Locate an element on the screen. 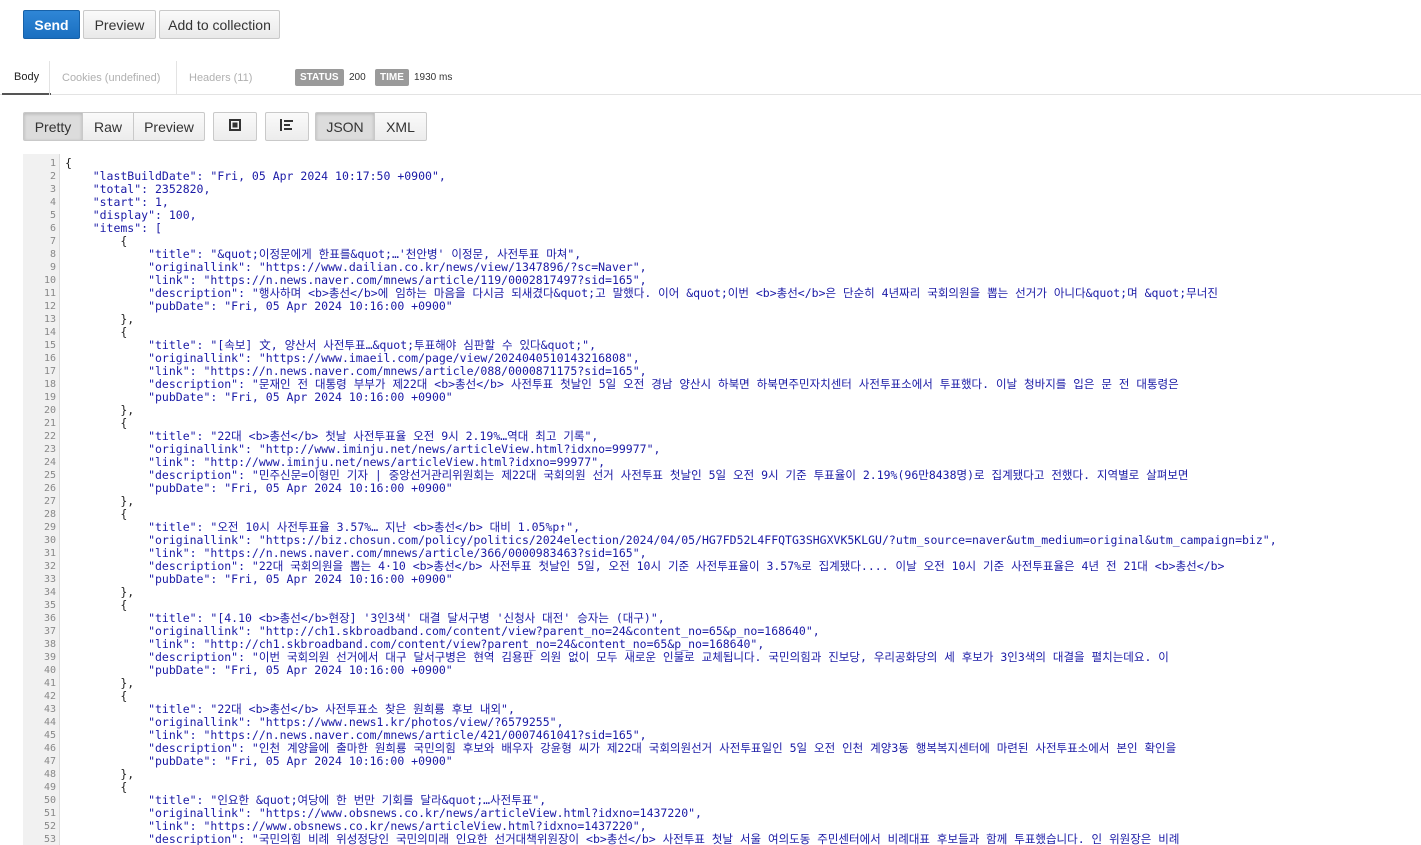 This screenshot has width=1421, height=845. line-number: 43 is located at coordinates (49, 709).